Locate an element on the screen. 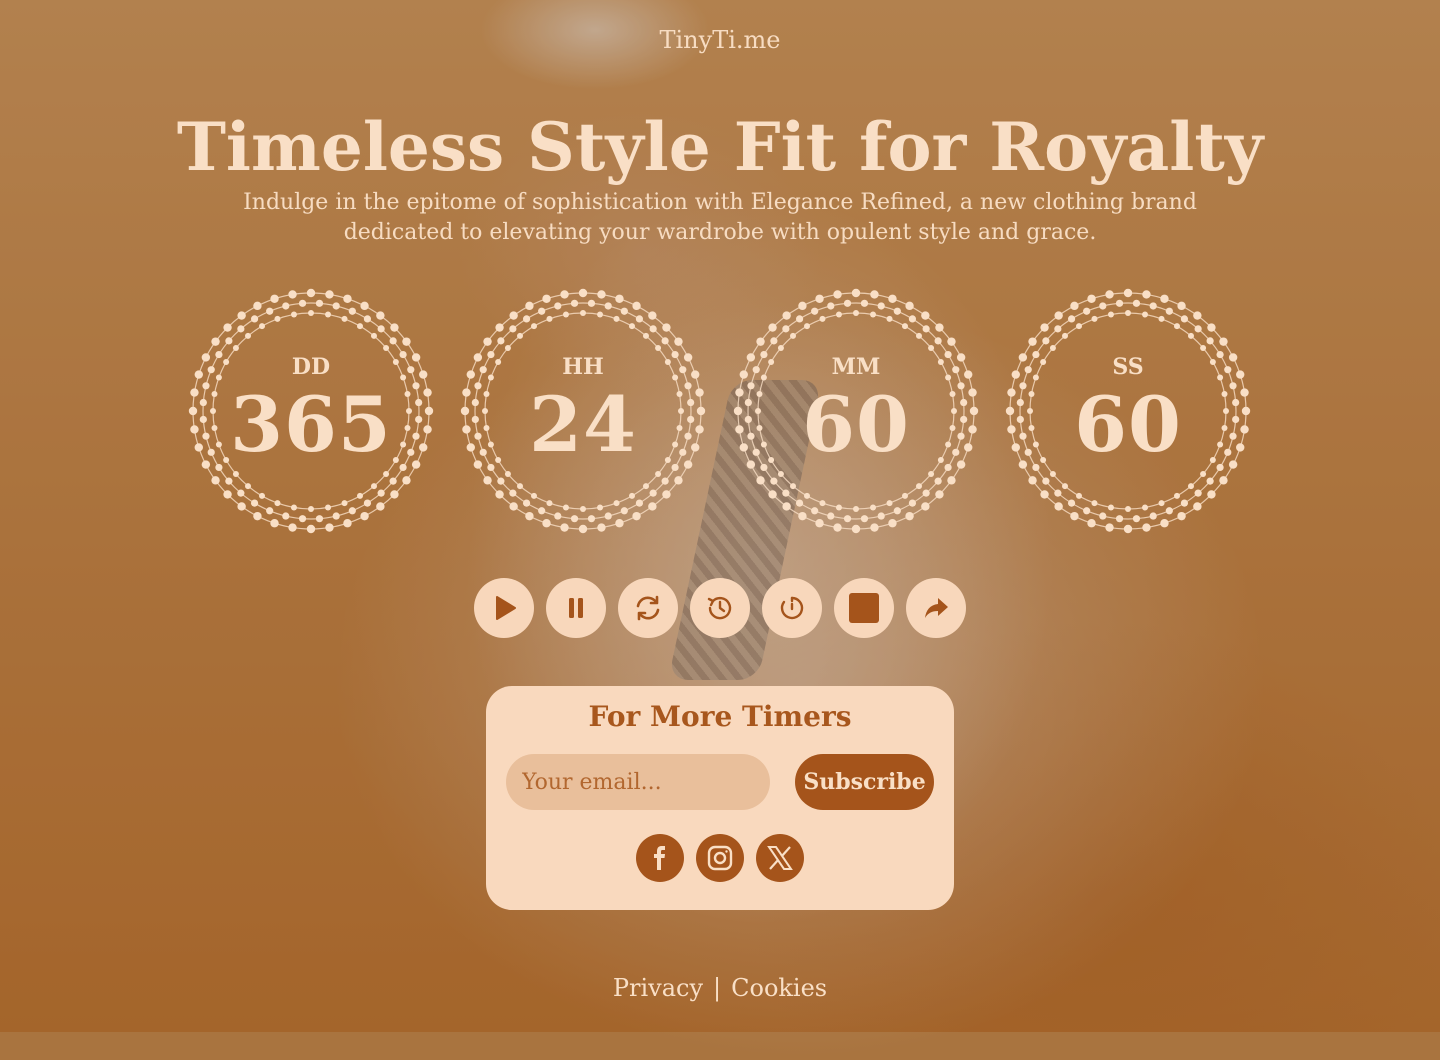 This screenshot has height=1060, width=1440. countdown-seconds: SS 60 is located at coordinates (1128, 411).